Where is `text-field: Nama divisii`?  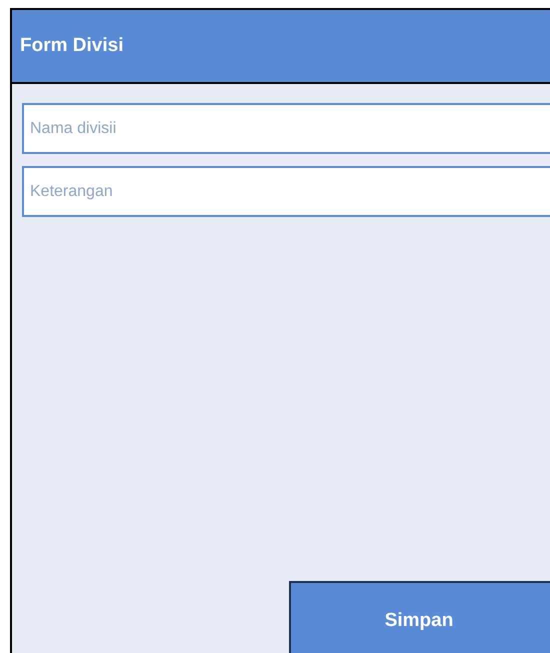 text-field: Nama divisii is located at coordinates (286, 128).